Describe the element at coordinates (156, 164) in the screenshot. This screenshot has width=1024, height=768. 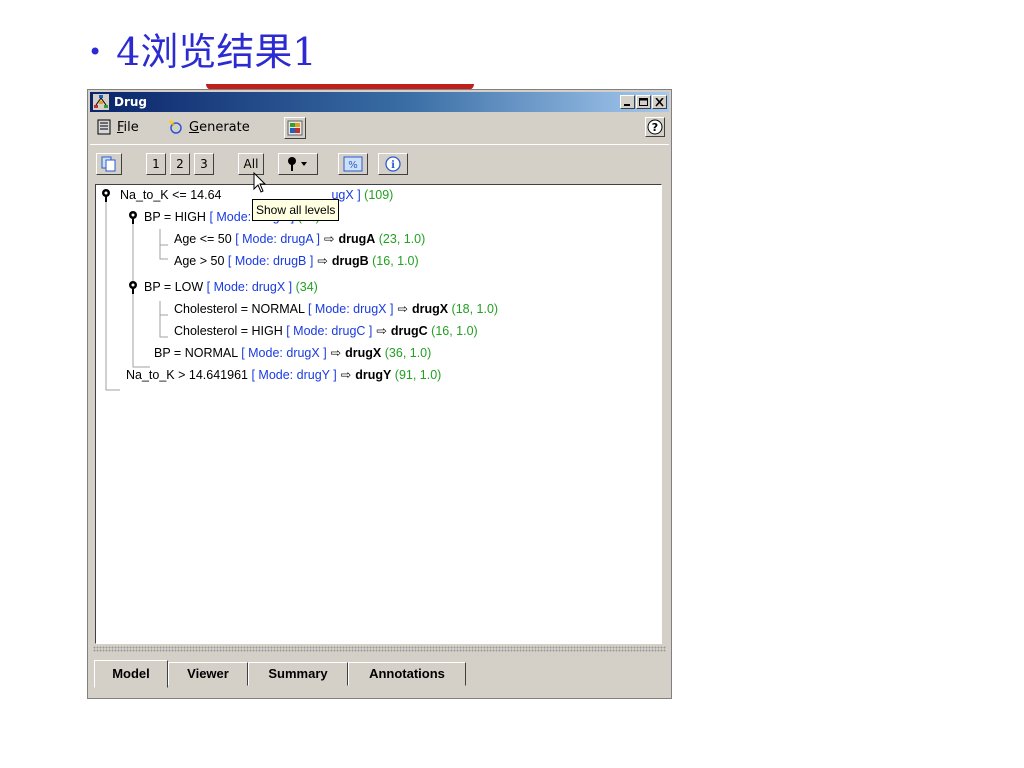
I see `level-1-button: 1` at that location.